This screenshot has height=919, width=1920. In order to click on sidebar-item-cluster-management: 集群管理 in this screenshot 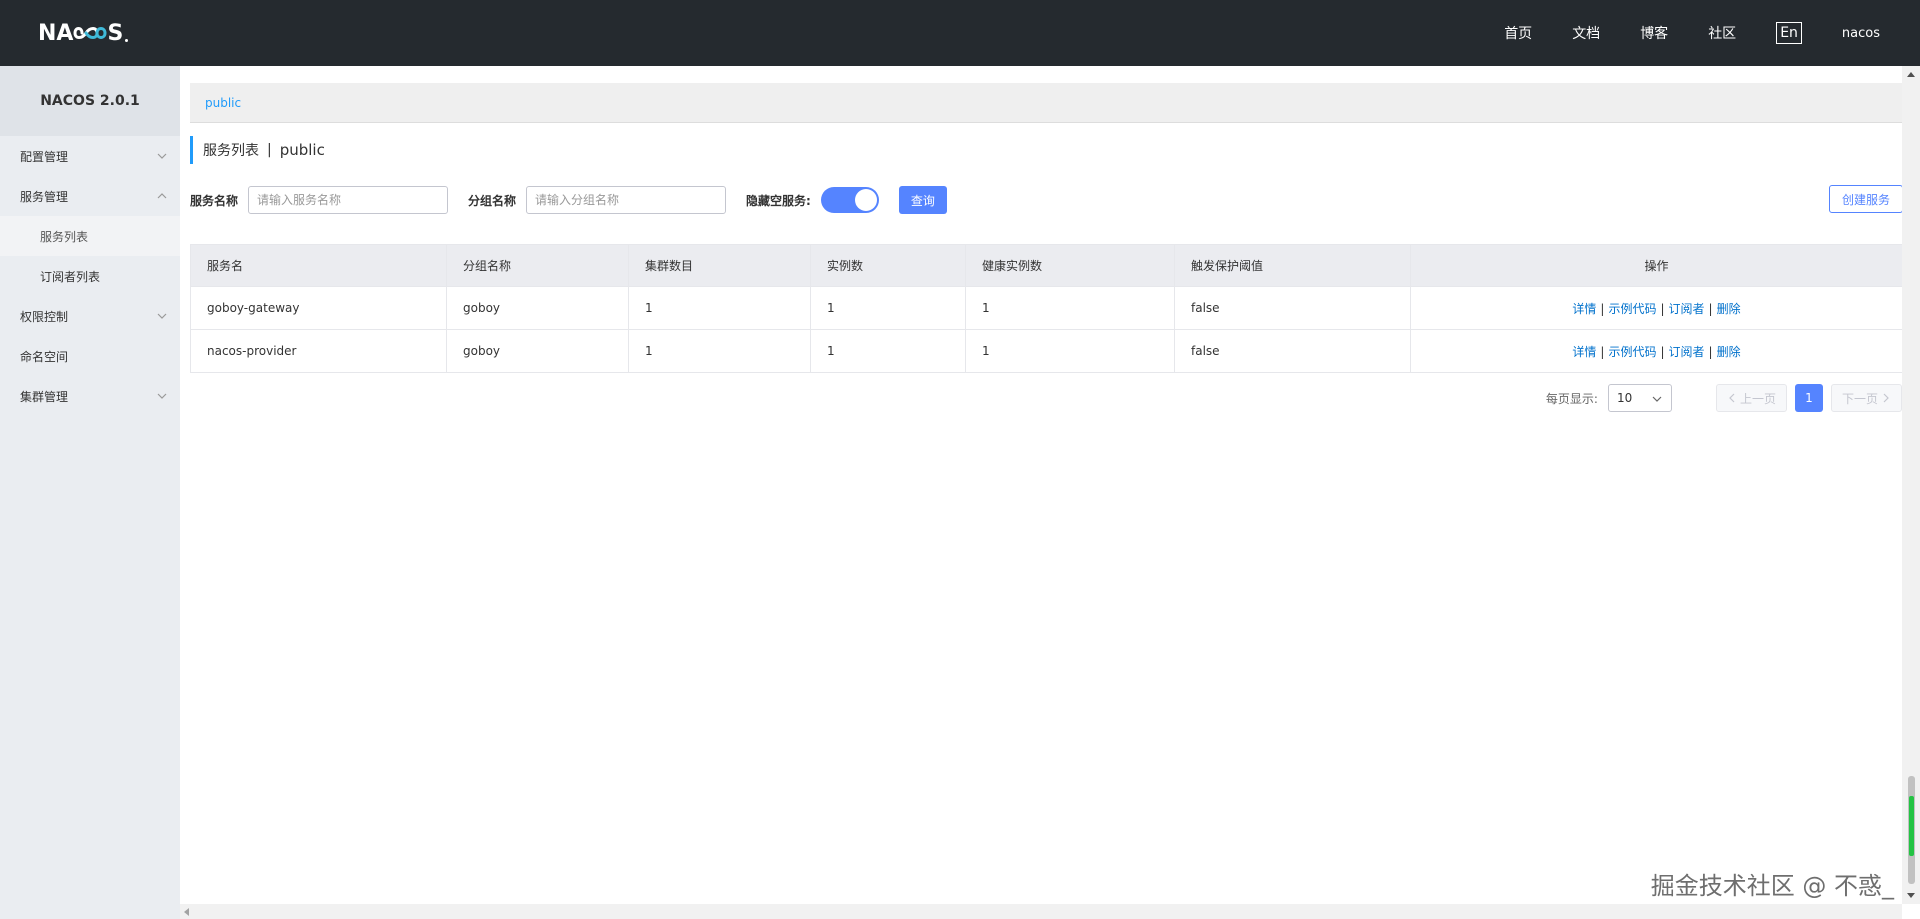, I will do `click(90, 396)`.